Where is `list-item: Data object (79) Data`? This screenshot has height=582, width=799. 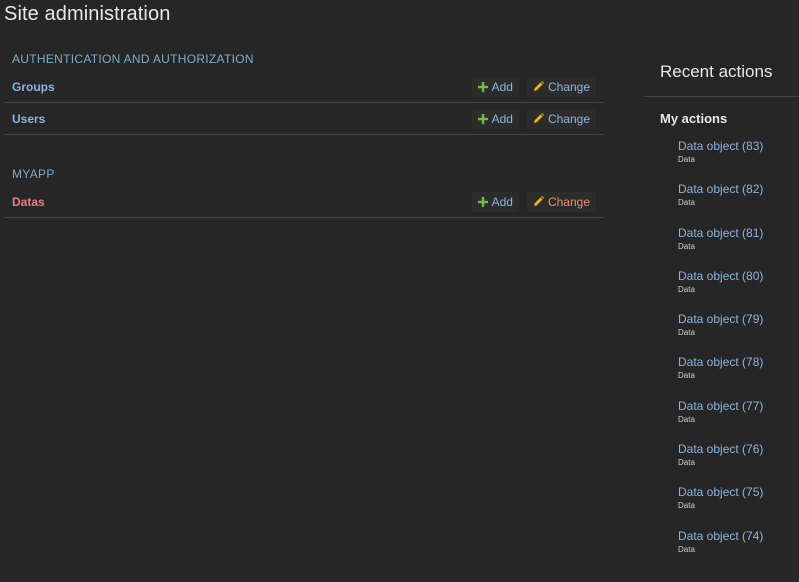
list-item: Data object (79) Data is located at coordinates (738, 331).